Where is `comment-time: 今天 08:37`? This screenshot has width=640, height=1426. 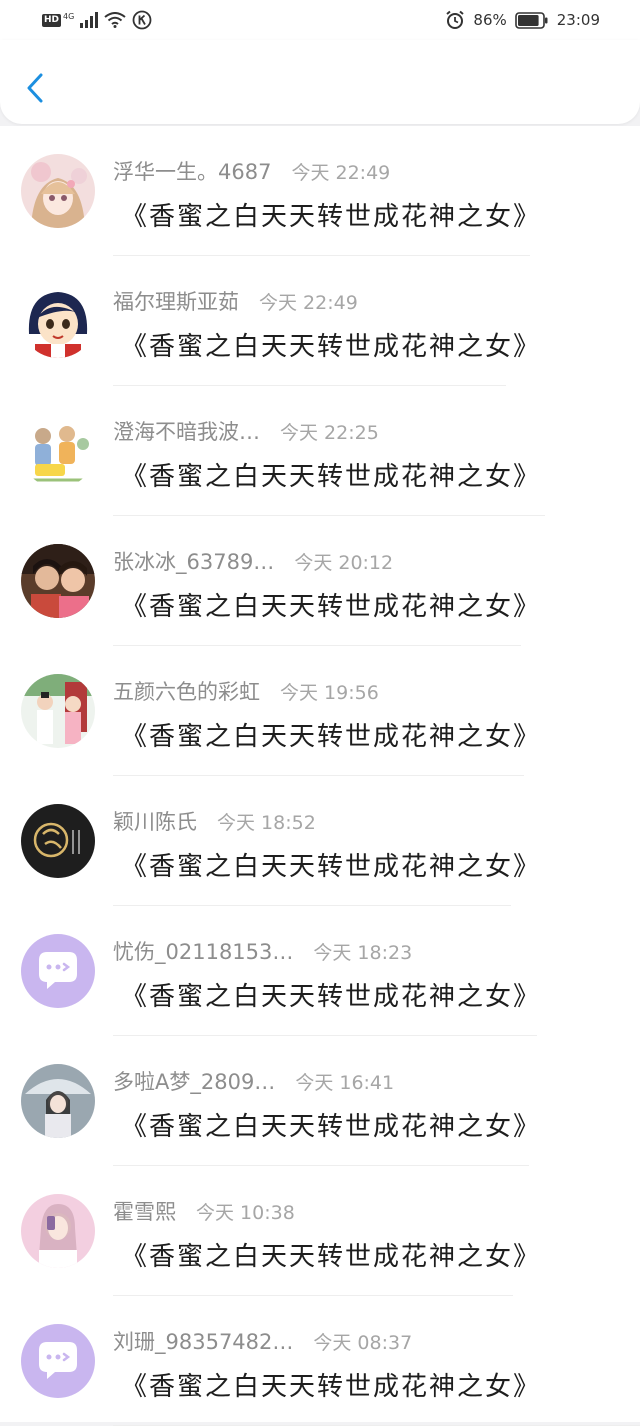 comment-time: 今天 08:37 is located at coordinates (363, 1343).